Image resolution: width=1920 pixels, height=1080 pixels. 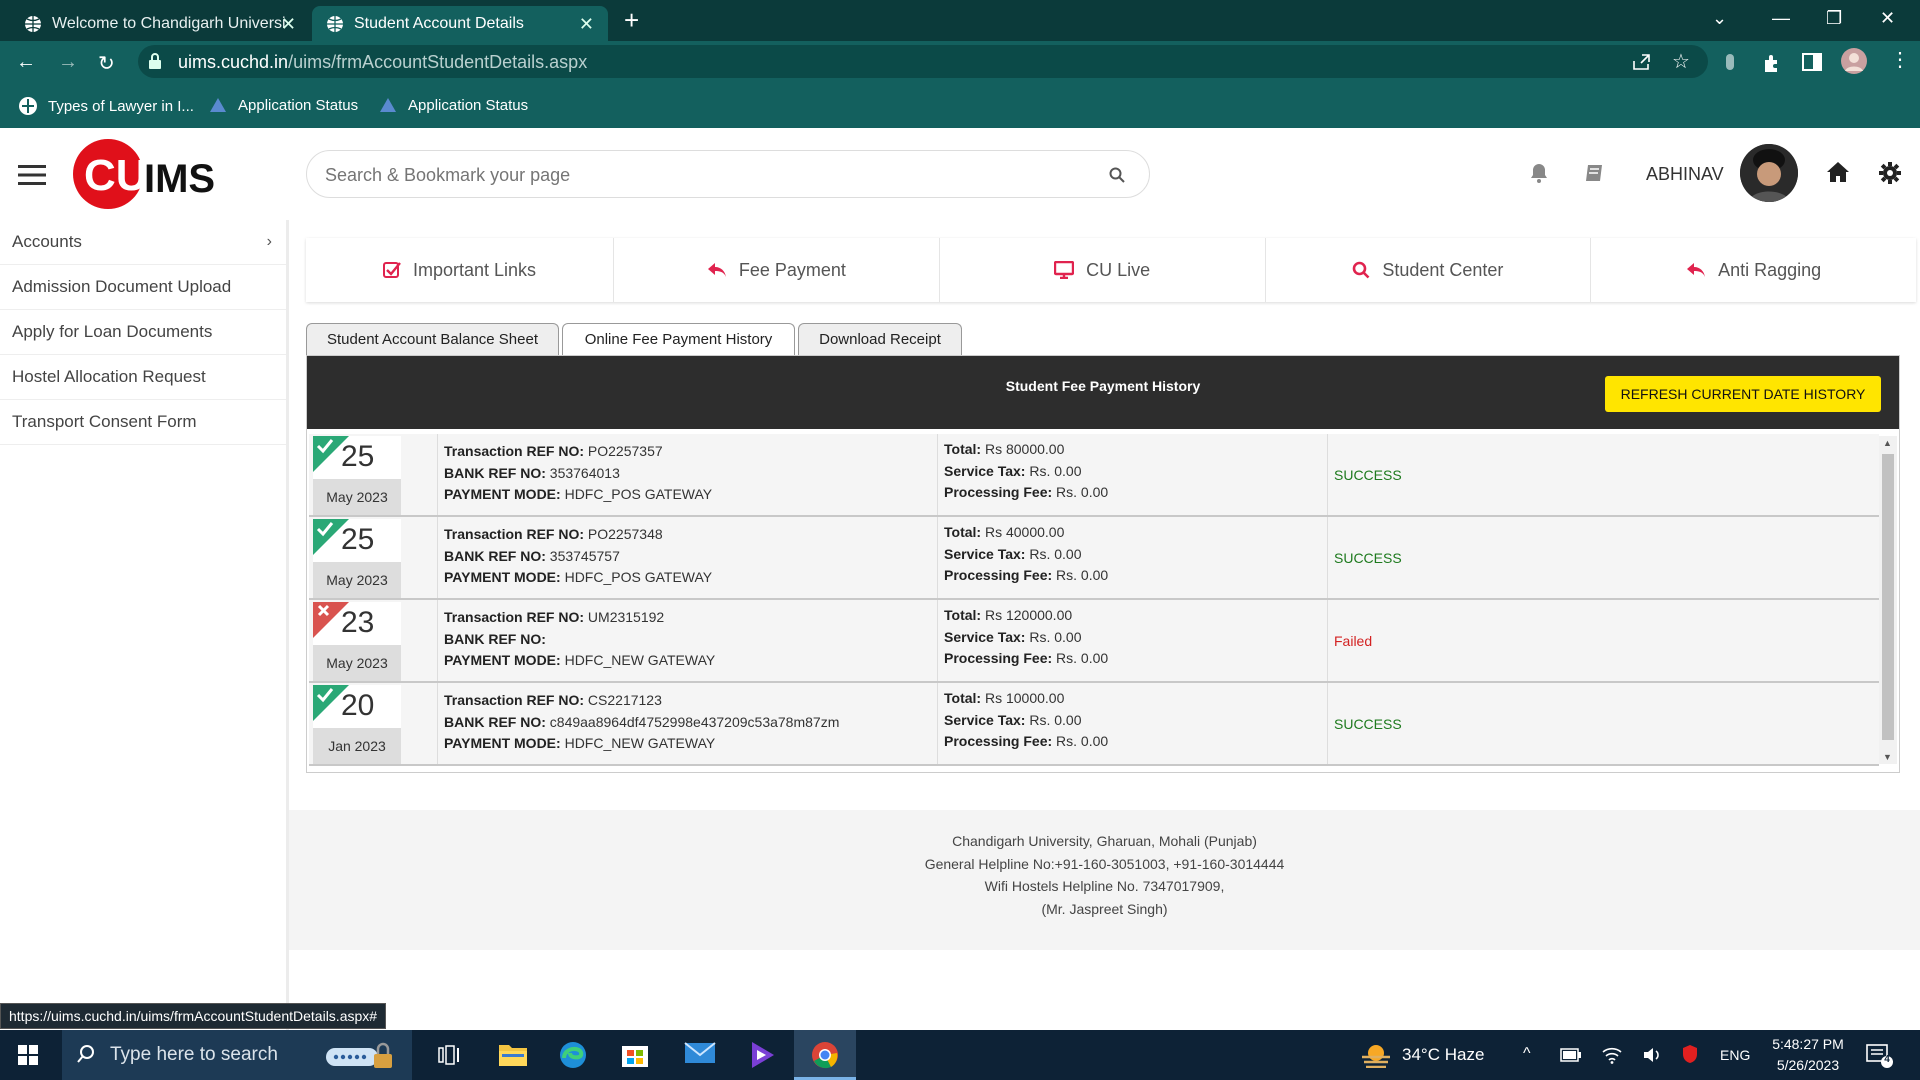 I want to click on processing-fee-value: Rs. 0.00, so click(x=1082, y=575).